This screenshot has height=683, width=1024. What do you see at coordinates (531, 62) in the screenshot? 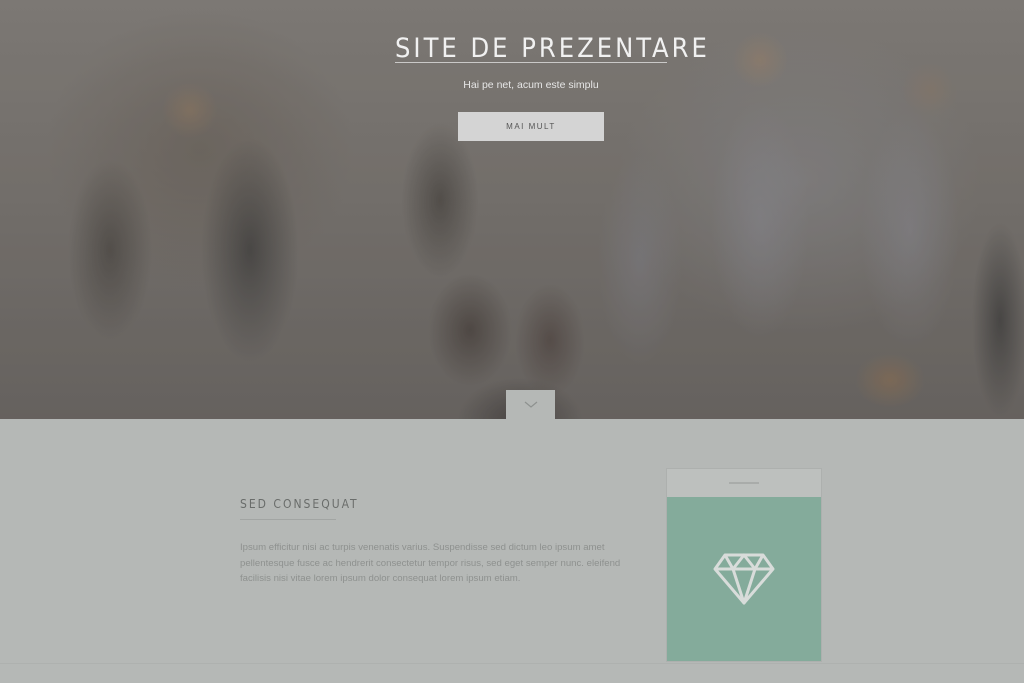
I see `hero-divider` at bounding box center [531, 62].